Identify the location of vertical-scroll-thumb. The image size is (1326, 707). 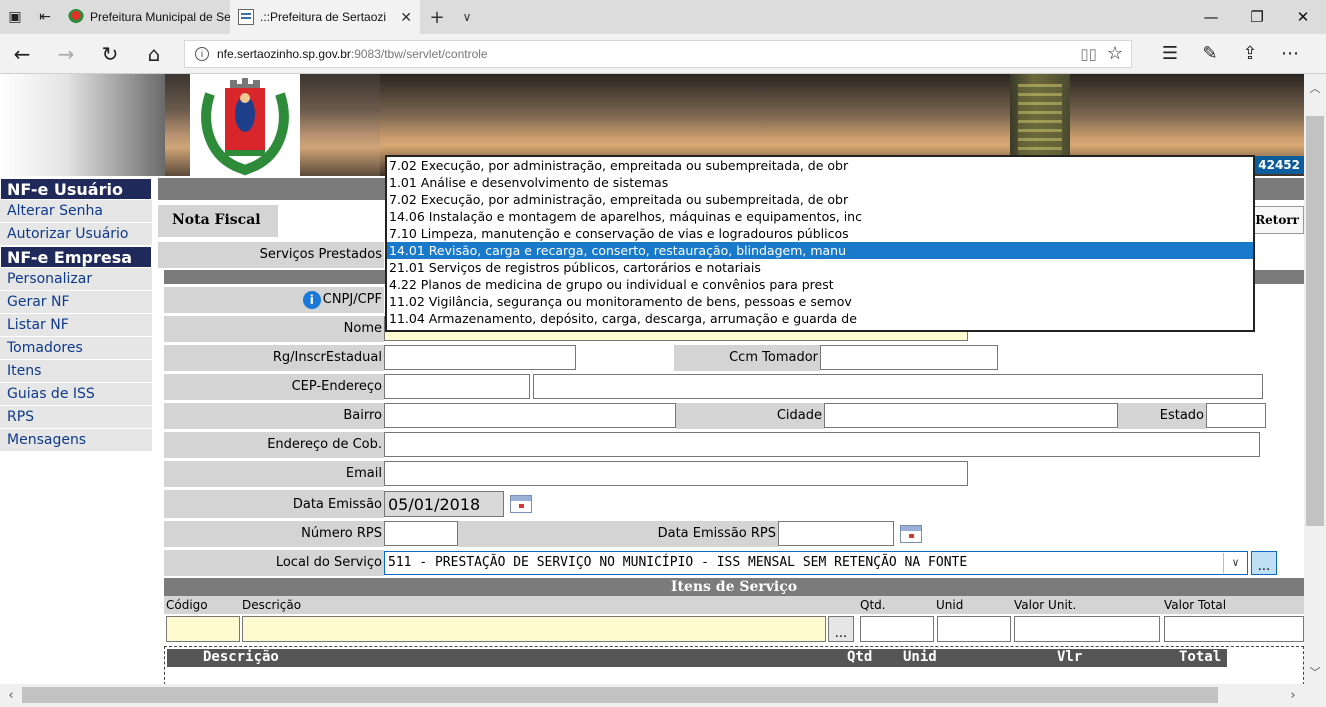
(1315, 321).